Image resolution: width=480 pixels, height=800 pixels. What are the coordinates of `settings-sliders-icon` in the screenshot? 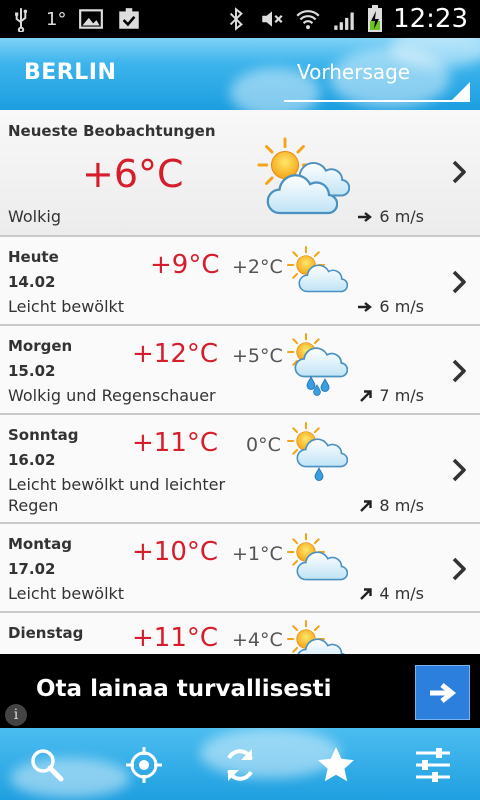 It's located at (433, 765).